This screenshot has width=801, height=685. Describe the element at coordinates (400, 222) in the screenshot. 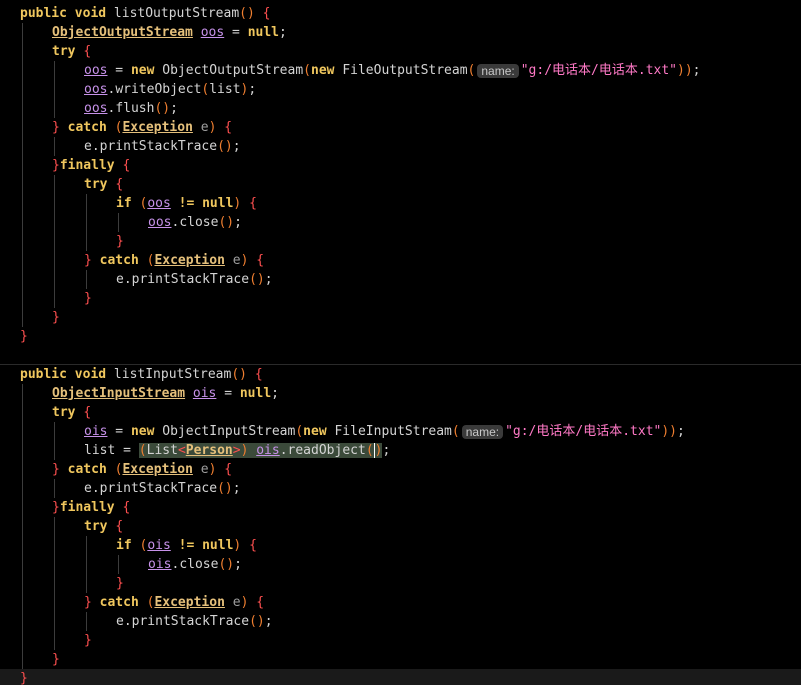

I see `code-line: oos.close();` at that location.